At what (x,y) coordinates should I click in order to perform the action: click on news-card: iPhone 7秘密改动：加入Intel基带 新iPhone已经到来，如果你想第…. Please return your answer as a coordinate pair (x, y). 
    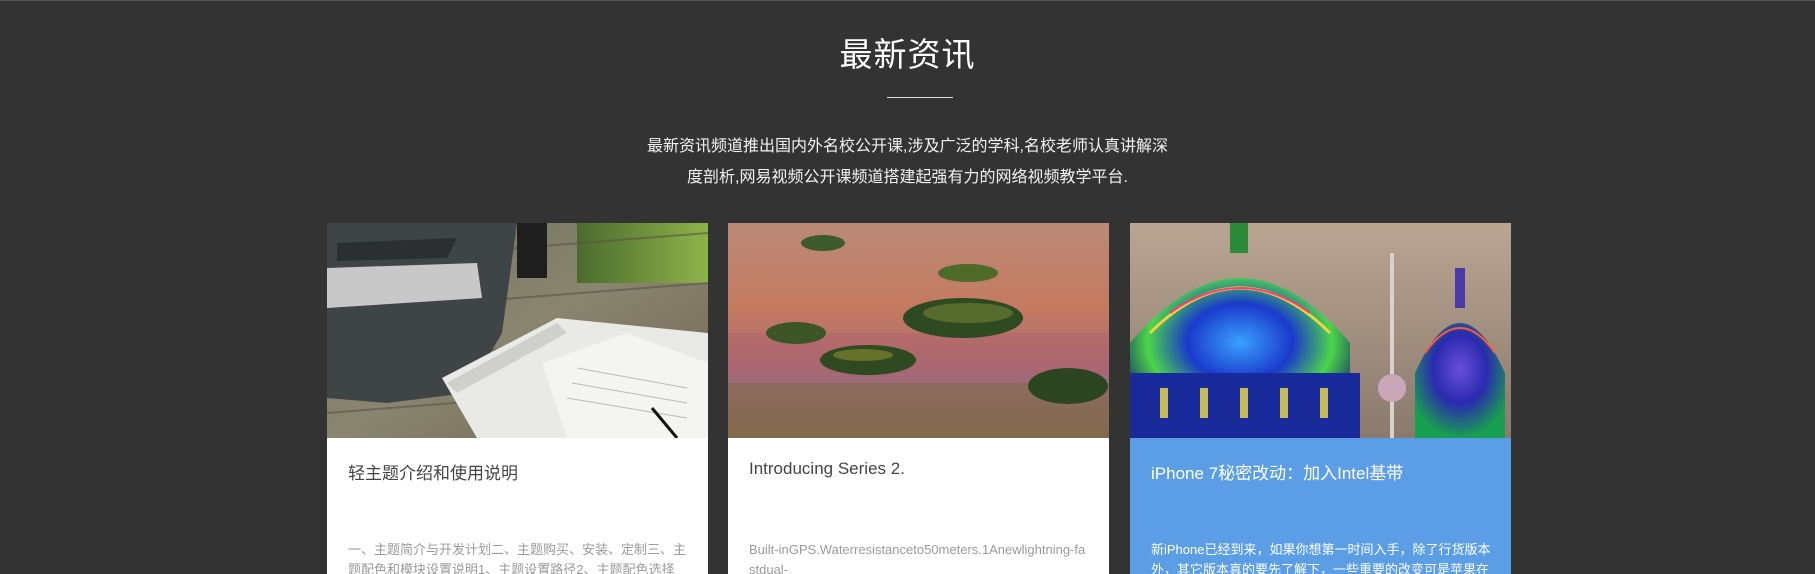
    Looking at the image, I should click on (1320, 398).